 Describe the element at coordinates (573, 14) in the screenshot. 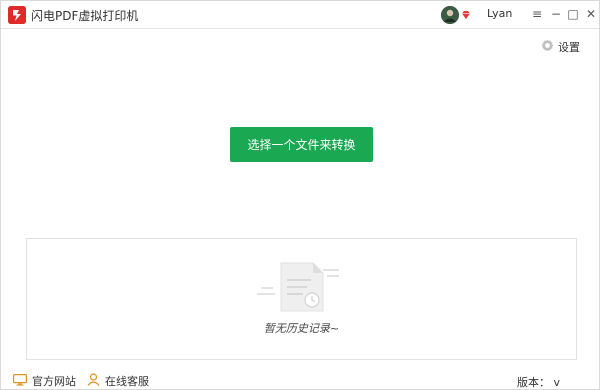

I see `maximize-button: □` at that location.